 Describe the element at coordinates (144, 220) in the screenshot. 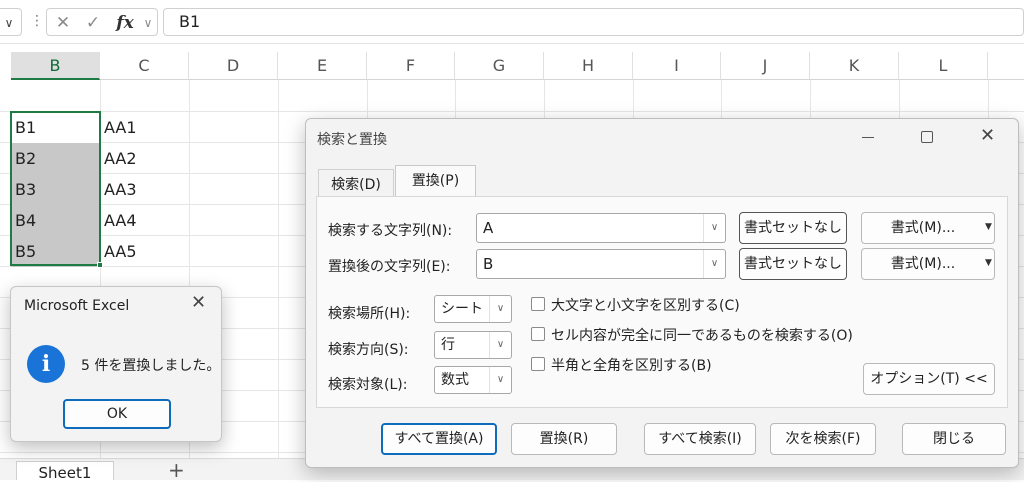

I see `cell-c4: AA4` at that location.